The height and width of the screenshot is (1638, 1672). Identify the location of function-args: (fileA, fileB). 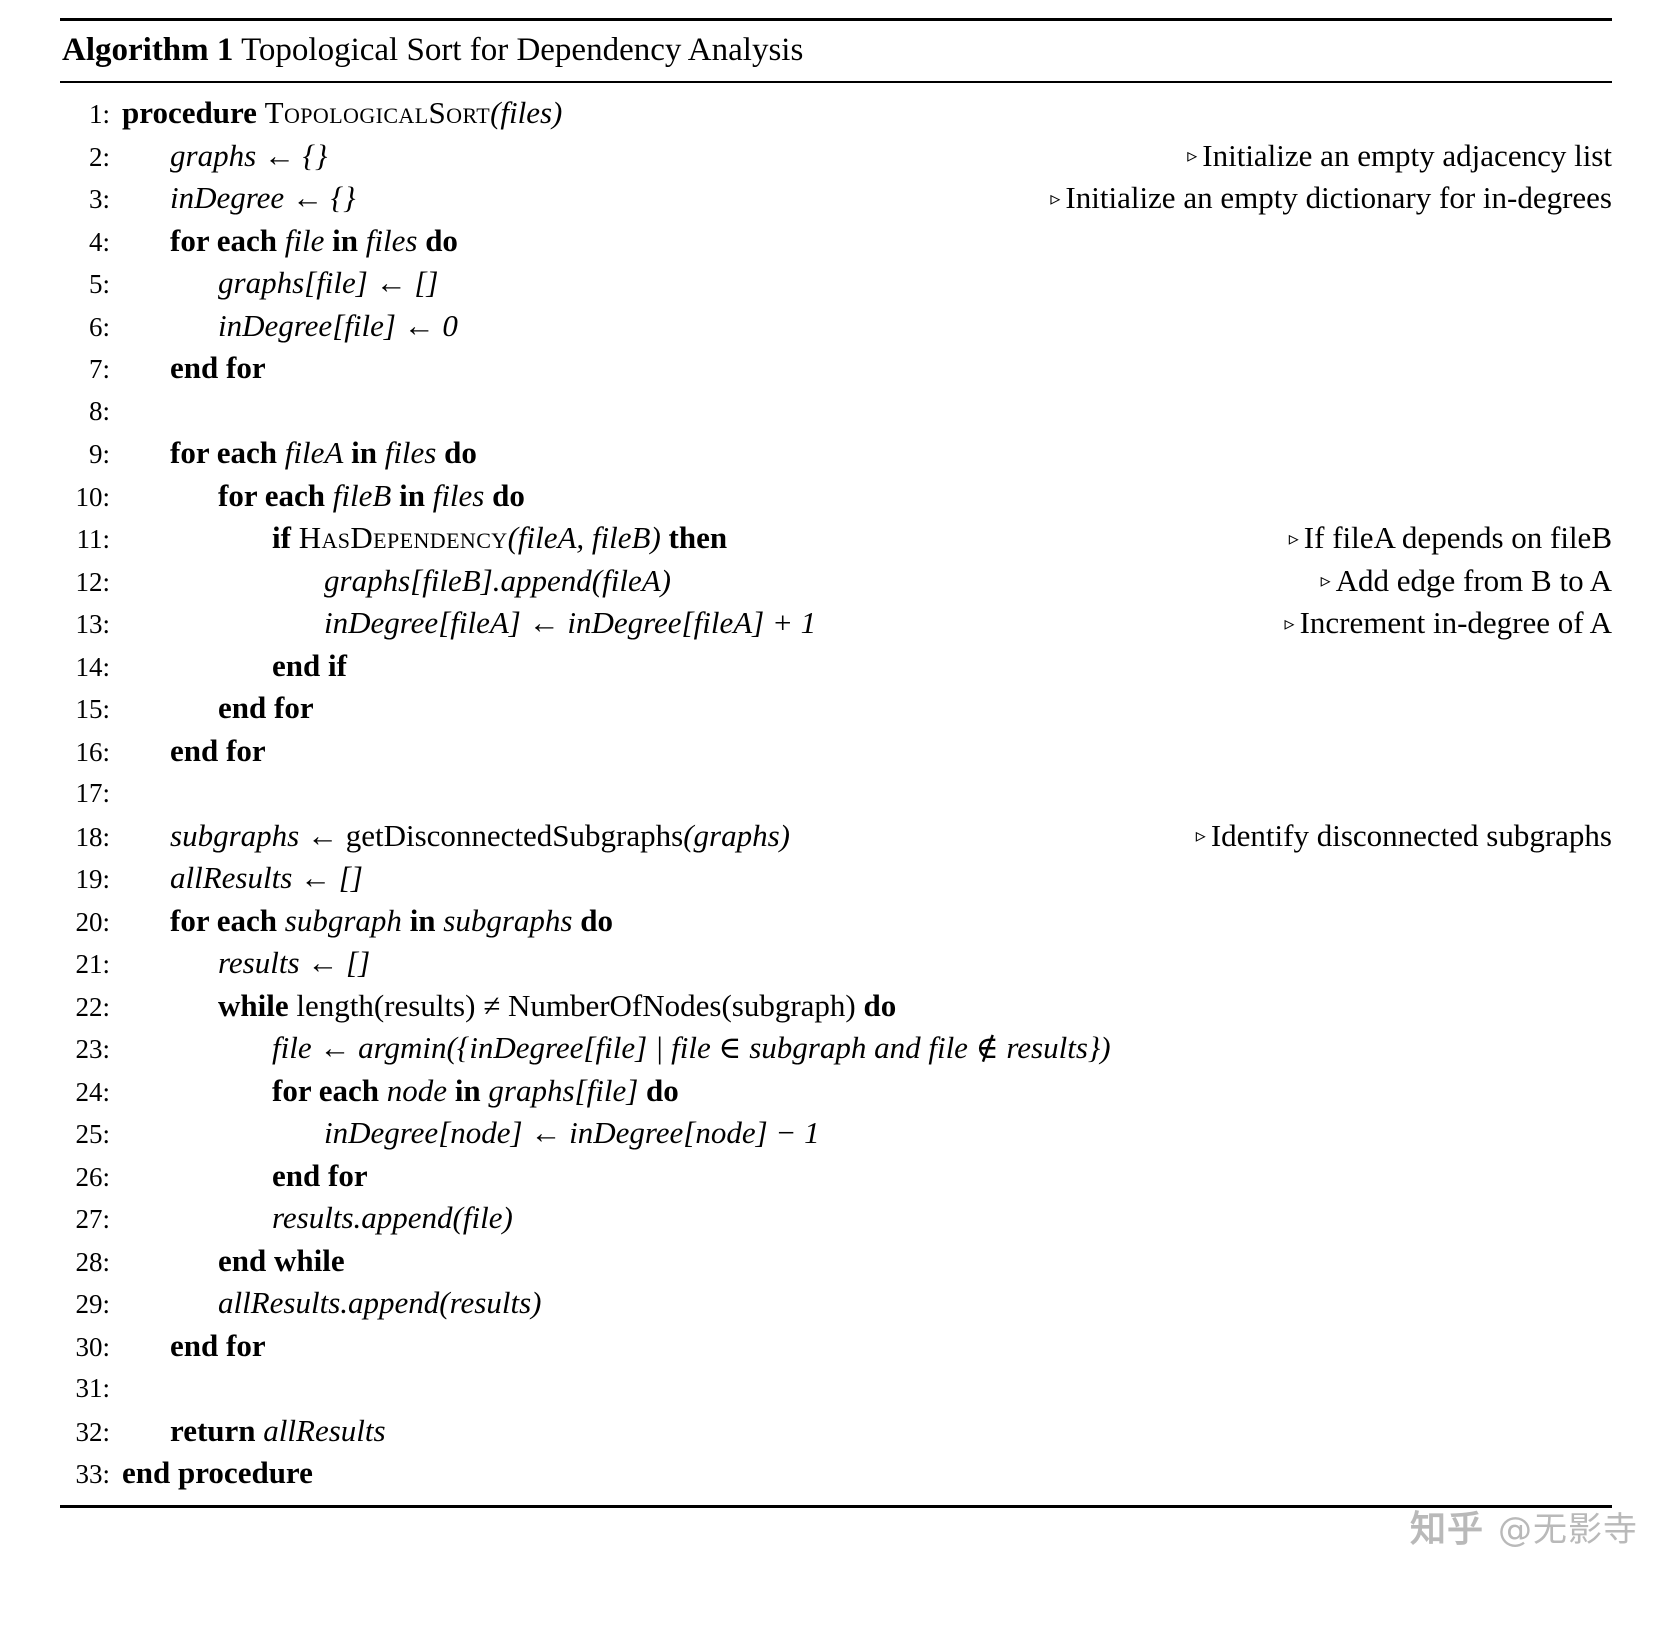
(584, 538).